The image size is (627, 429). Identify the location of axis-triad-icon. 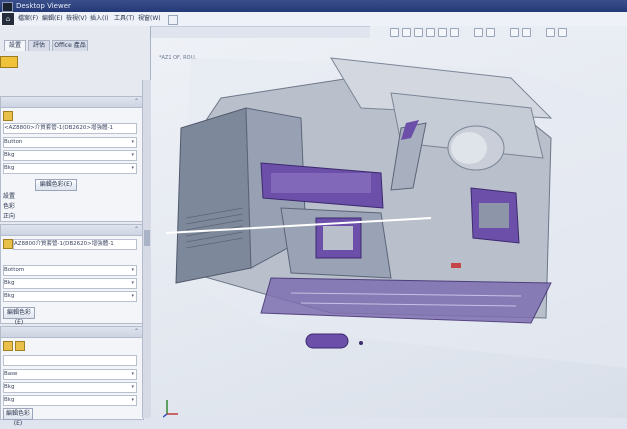
(170, 409).